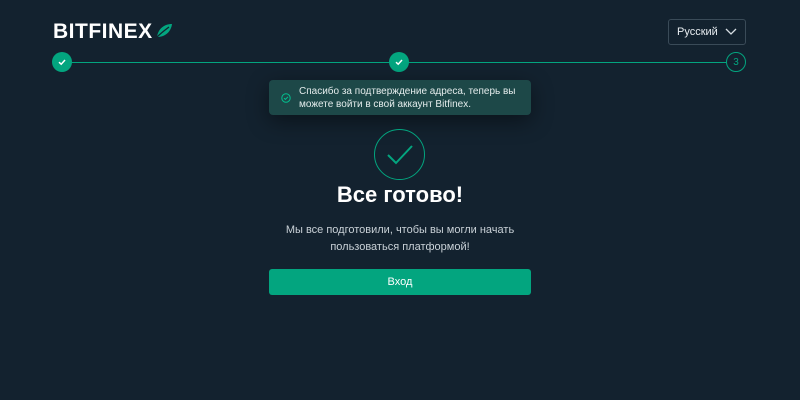 The height and width of the screenshot is (400, 800). What do you see at coordinates (400, 194) in the screenshot?
I see `page-title: Все готово!` at bounding box center [400, 194].